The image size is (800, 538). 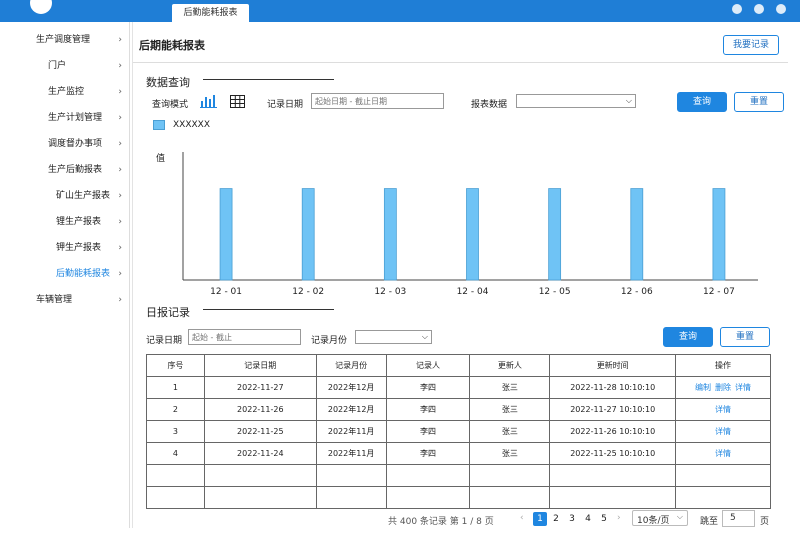 What do you see at coordinates (703, 387) in the screenshot?
I see `row-action-link: 编制` at bounding box center [703, 387].